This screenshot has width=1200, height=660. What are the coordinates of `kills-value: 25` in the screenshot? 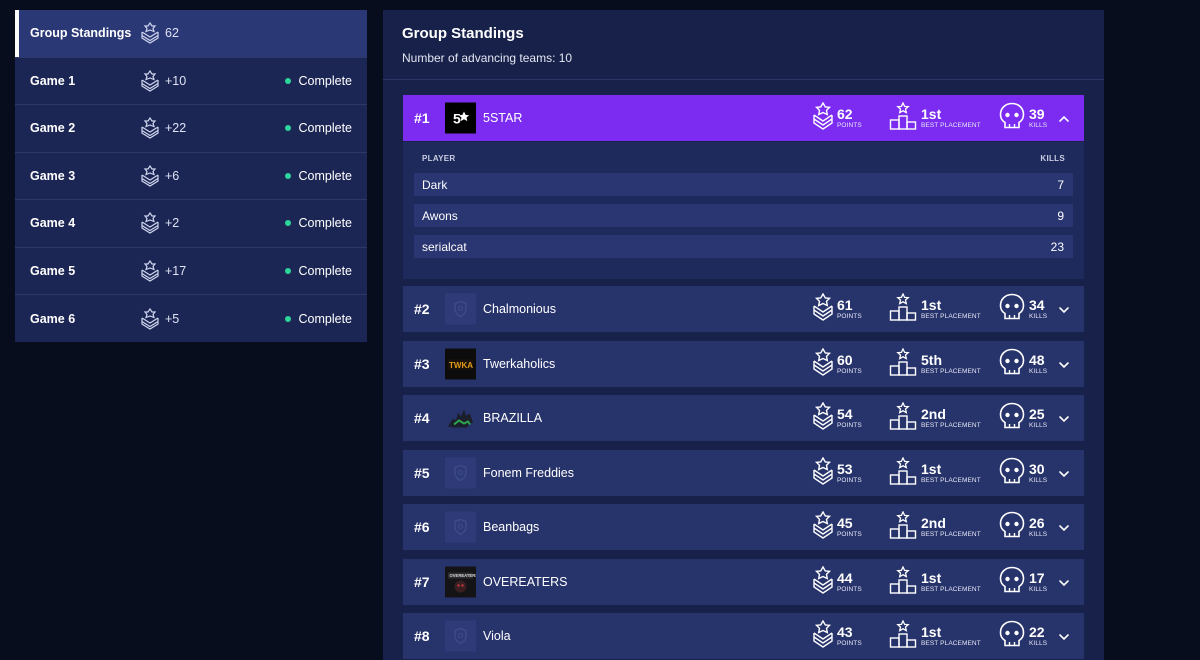 It's located at (1037, 413).